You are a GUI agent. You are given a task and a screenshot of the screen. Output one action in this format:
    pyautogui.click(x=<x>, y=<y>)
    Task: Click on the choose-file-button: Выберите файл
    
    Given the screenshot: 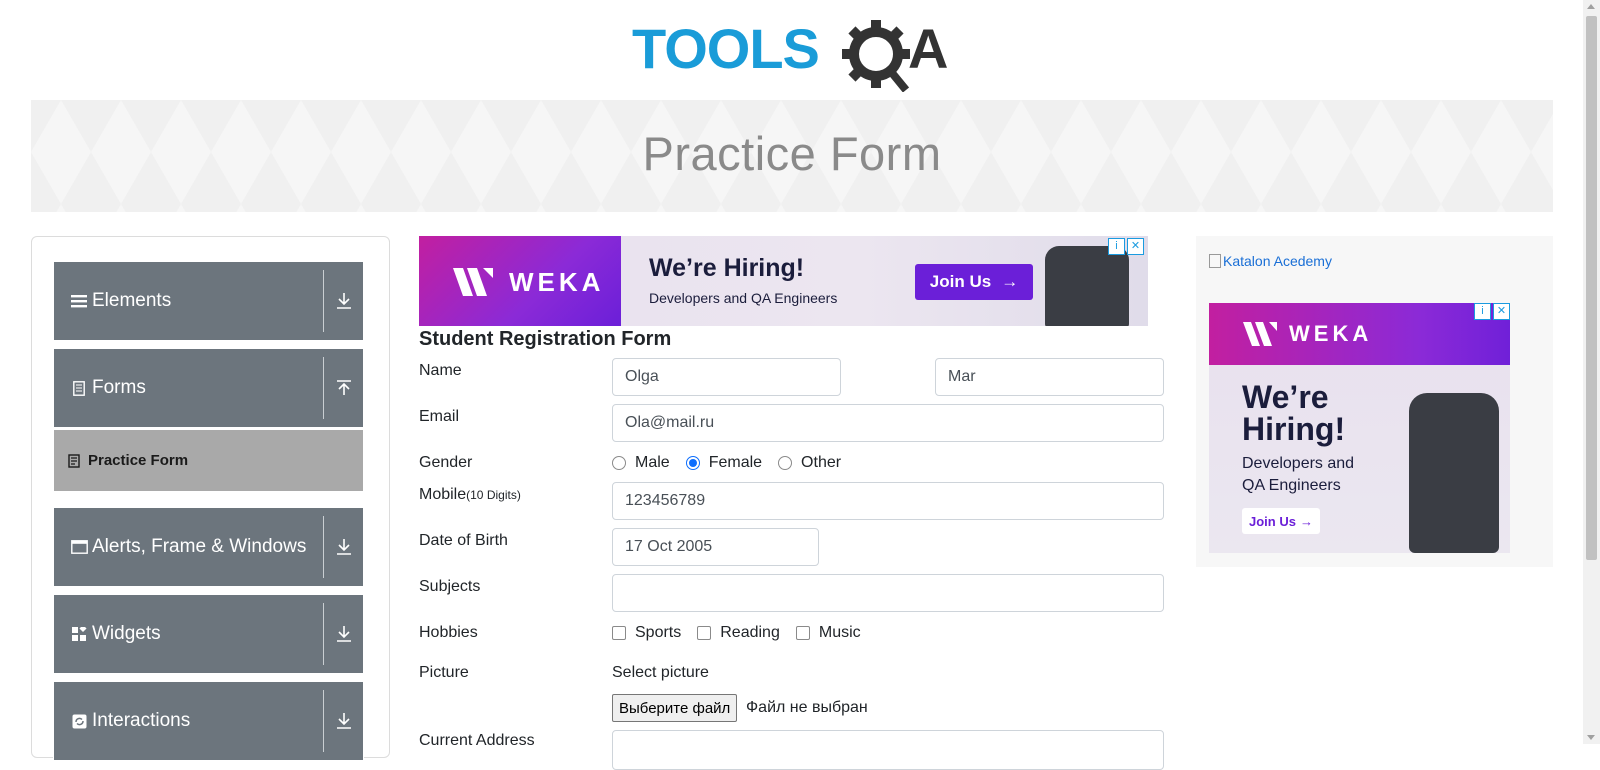 What is the action you would take?
    pyautogui.click(x=675, y=708)
    